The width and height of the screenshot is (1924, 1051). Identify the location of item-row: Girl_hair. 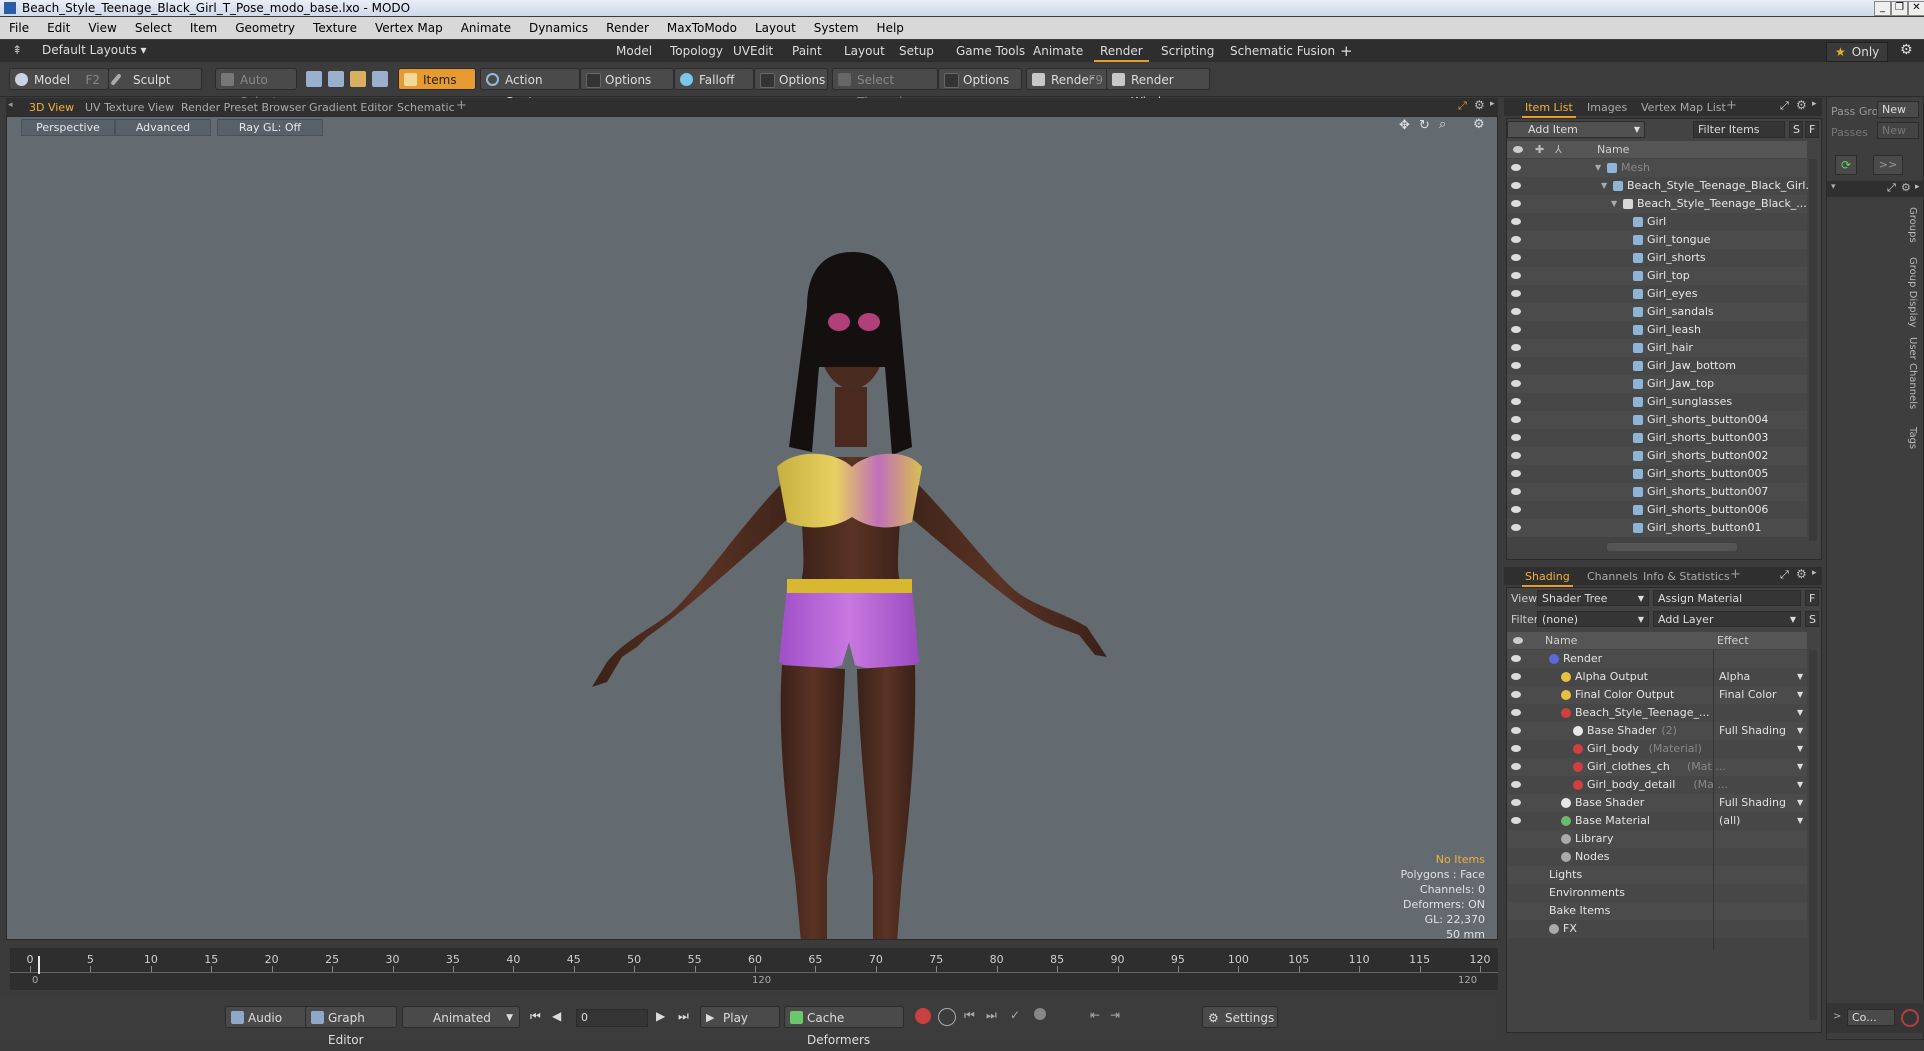
(1657, 348).